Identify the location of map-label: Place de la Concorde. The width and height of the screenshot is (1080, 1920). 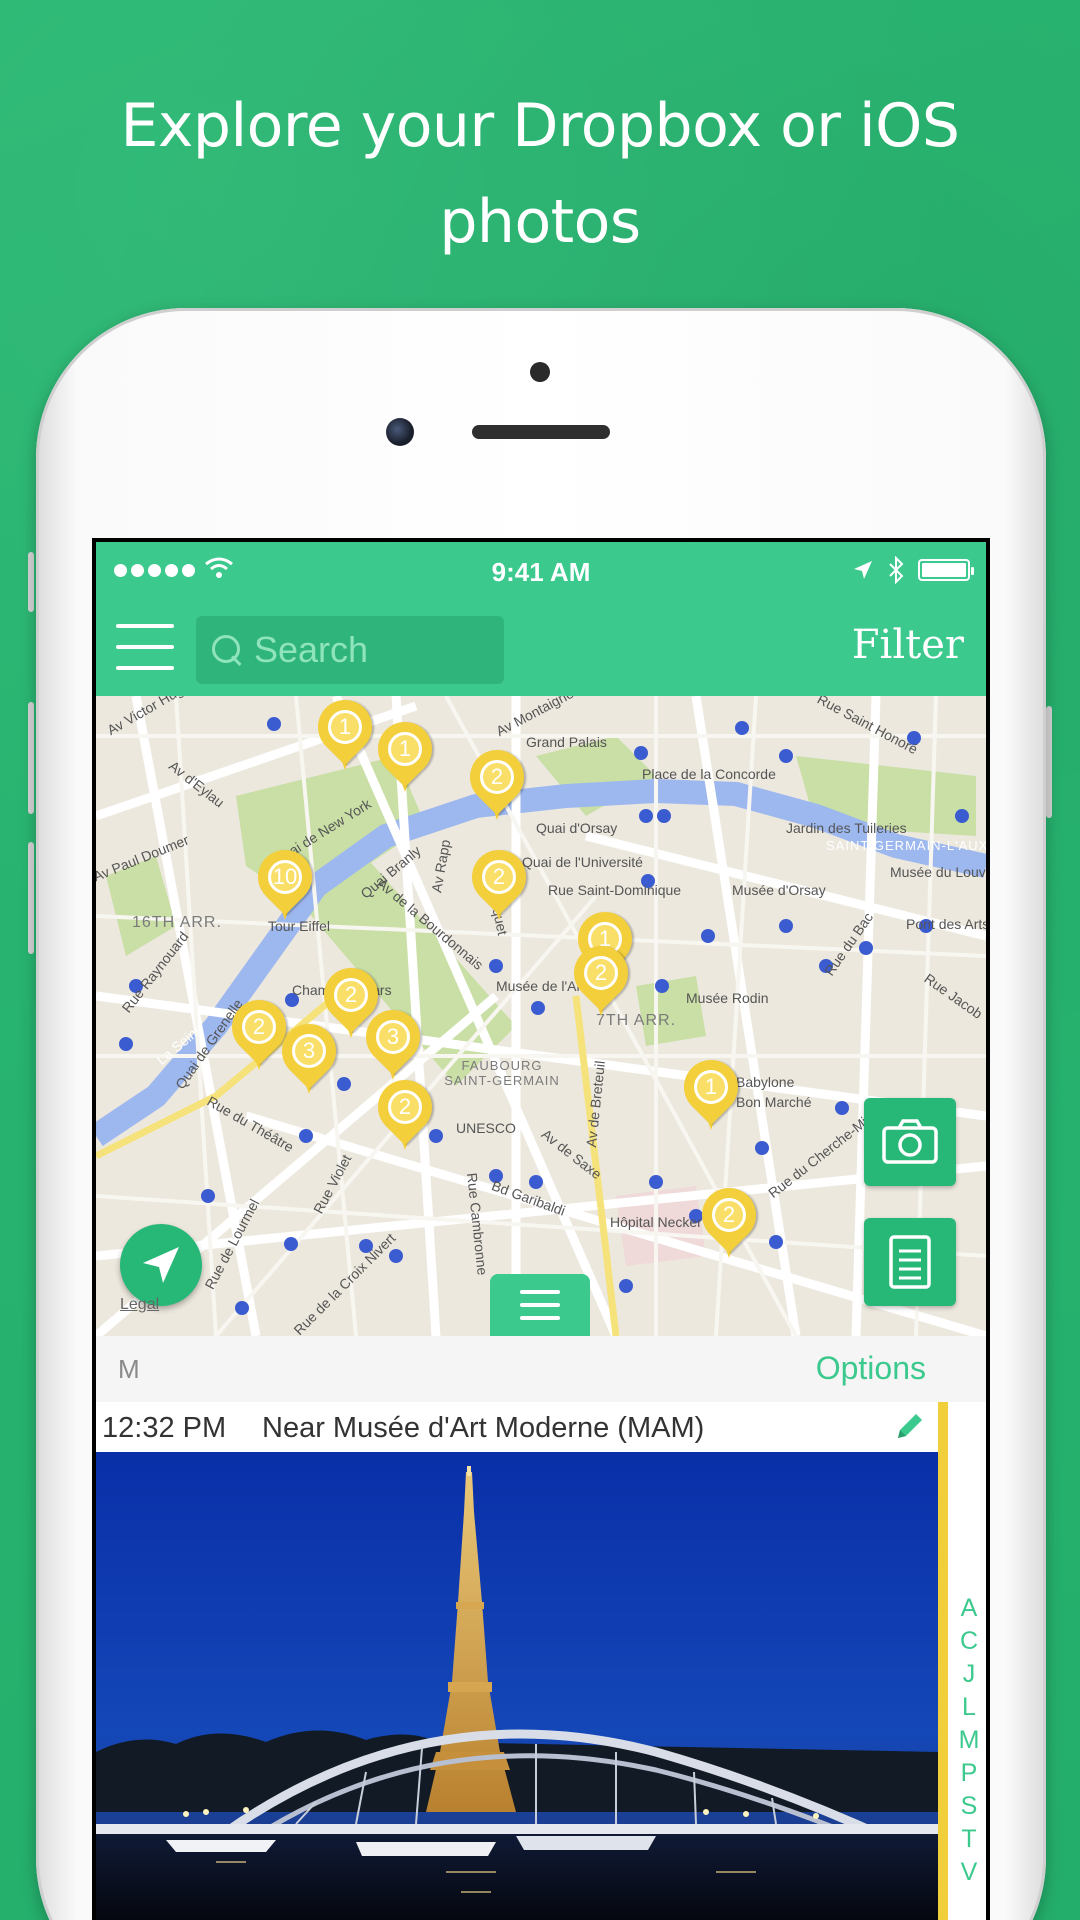
(709, 774).